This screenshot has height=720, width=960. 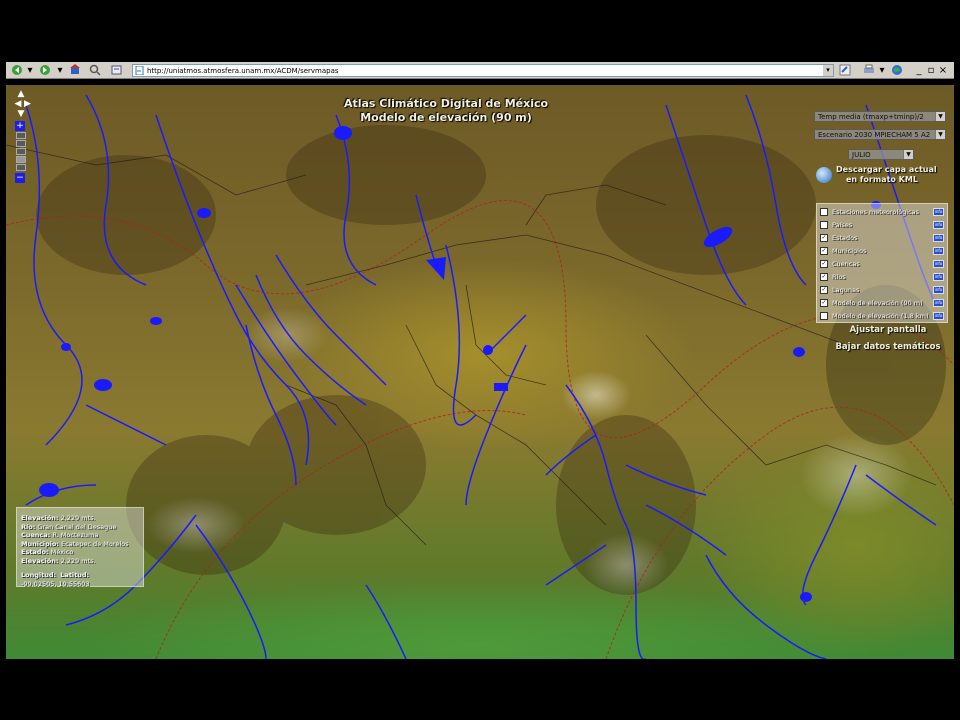 What do you see at coordinates (58, 518) in the screenshot?
I see `info-elevation: Elevación: 2,229 mts.` at bounding box center [58, 518].